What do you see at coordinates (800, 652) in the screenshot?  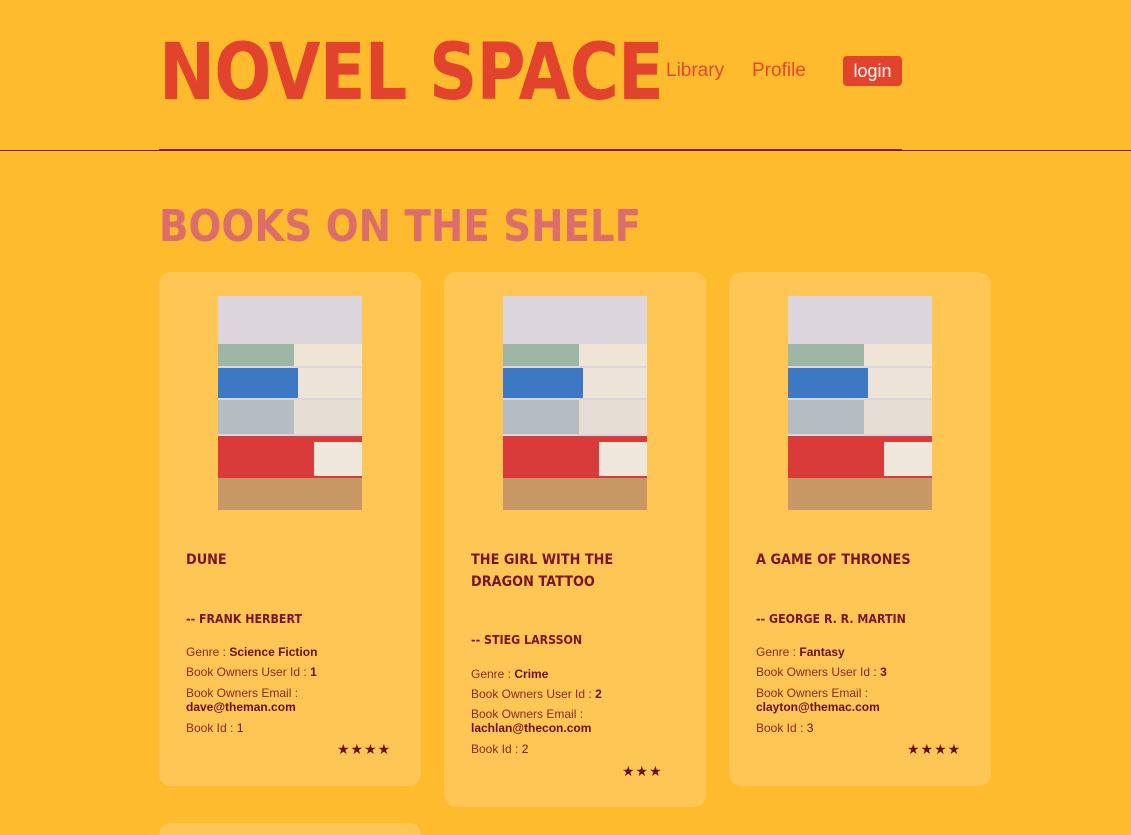 I see `book-genre: Genre : Fantasy` at bounding box center [800, 652].